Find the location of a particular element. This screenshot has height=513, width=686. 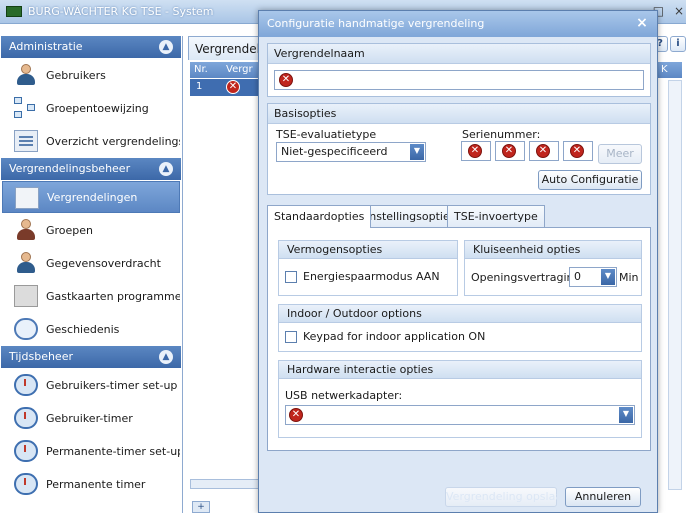

sidebar-item-geschiedenis: Geschiedenis is located at coordinates (91, 329).